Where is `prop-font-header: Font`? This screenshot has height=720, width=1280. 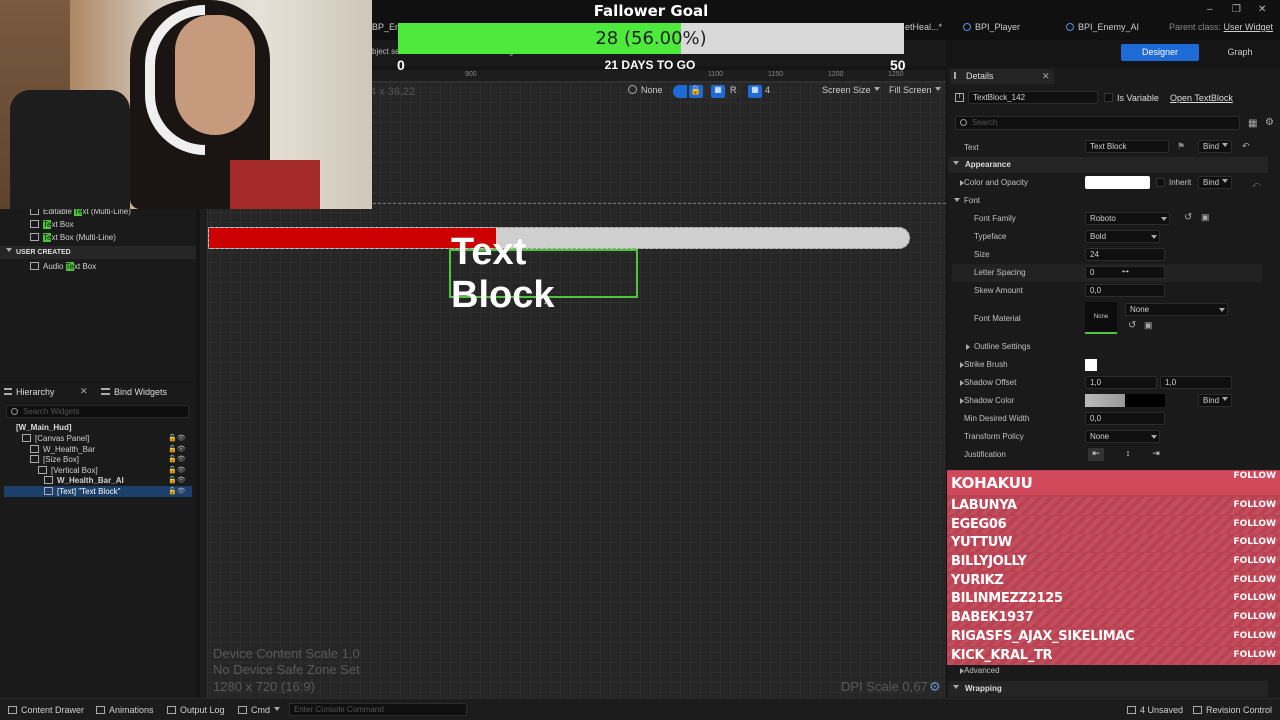
prop-font-header: Font is located at coordinates (1107, 201).